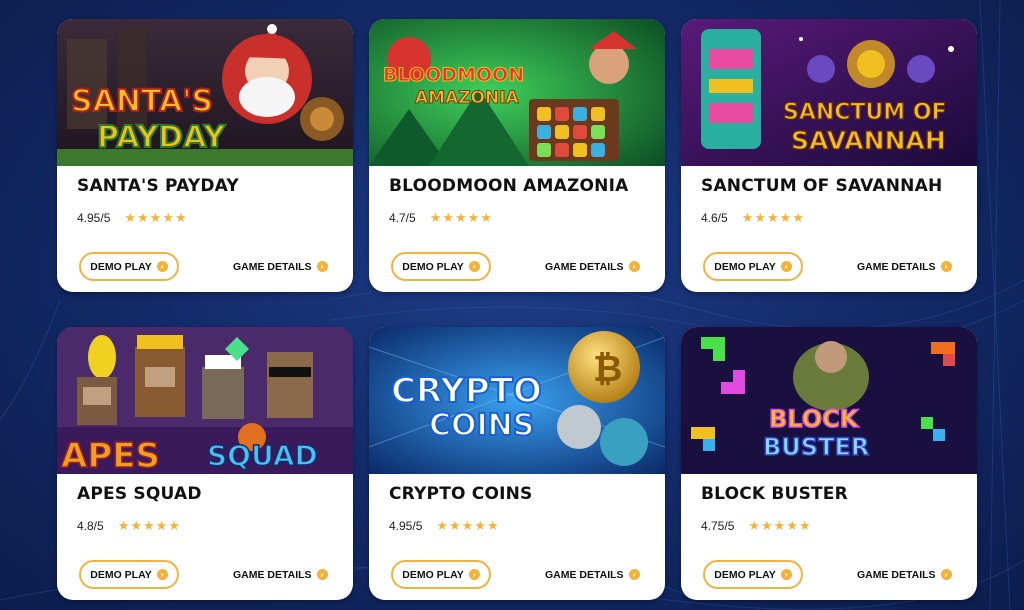  What do you see at coordinates (262, 455) in the screenshot?
I see `game-logo-text: SQUAD` at bounding box center [262, 455].